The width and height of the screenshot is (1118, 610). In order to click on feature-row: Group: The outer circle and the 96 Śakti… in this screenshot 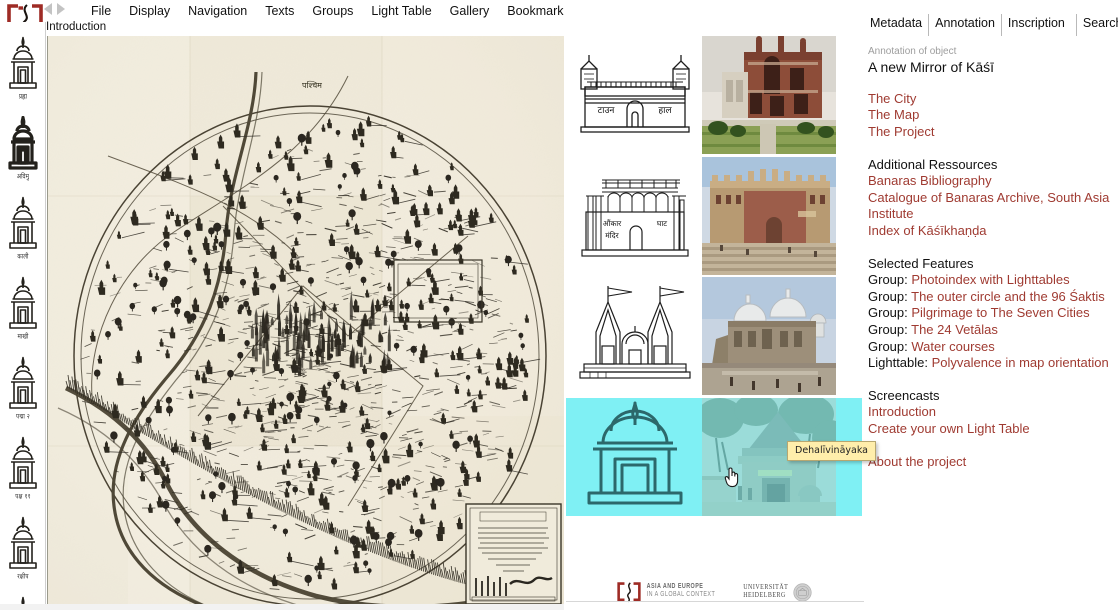, I will do `click(992, 297)`.